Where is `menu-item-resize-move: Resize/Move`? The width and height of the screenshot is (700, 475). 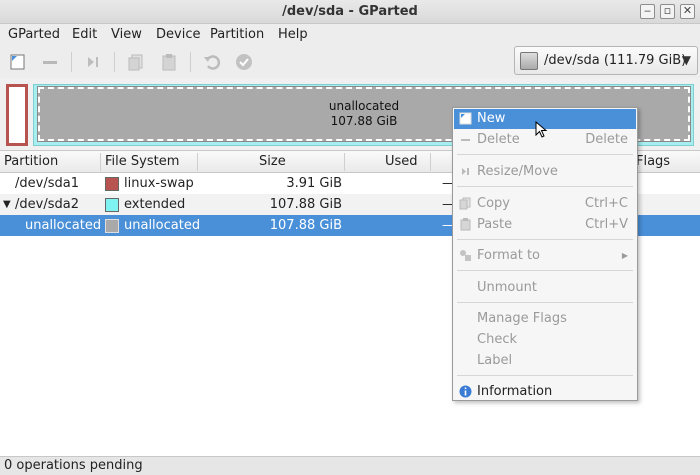 menu-item-resize-move: Resize/Move is located at coordinates (545, 172).